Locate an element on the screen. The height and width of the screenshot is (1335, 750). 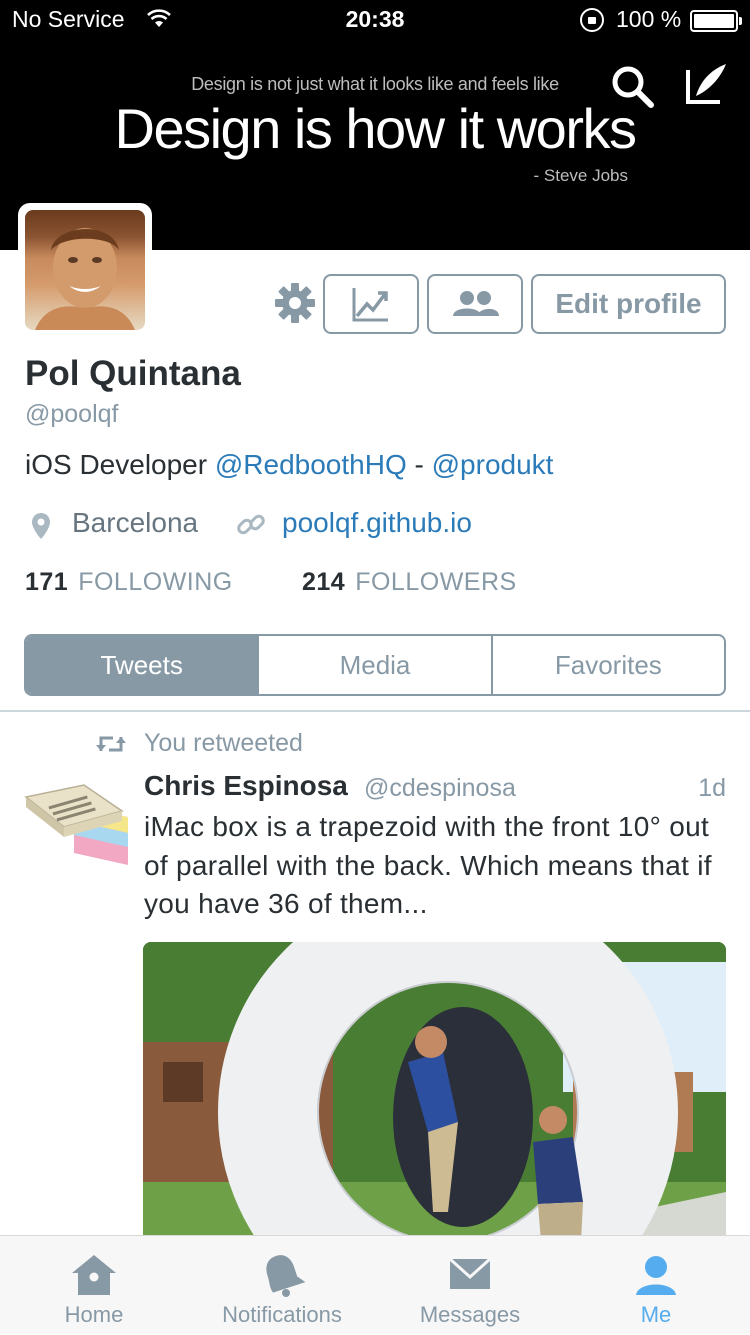
tab-media: Media is located at coordinates (373, 665).